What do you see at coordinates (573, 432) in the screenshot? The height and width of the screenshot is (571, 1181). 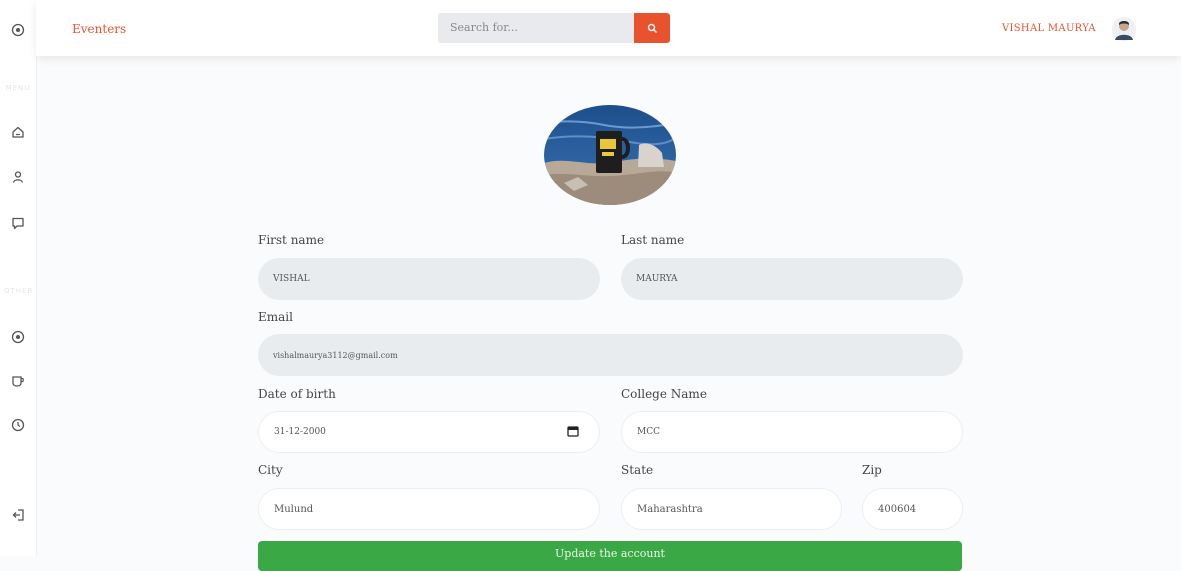 I see `calendar-icon` at bounding box center [573, 432].